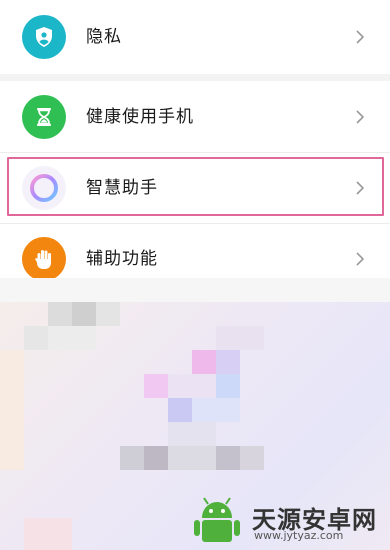  I want to click on settings-group-privacy: 隐私, so click(195, 37).